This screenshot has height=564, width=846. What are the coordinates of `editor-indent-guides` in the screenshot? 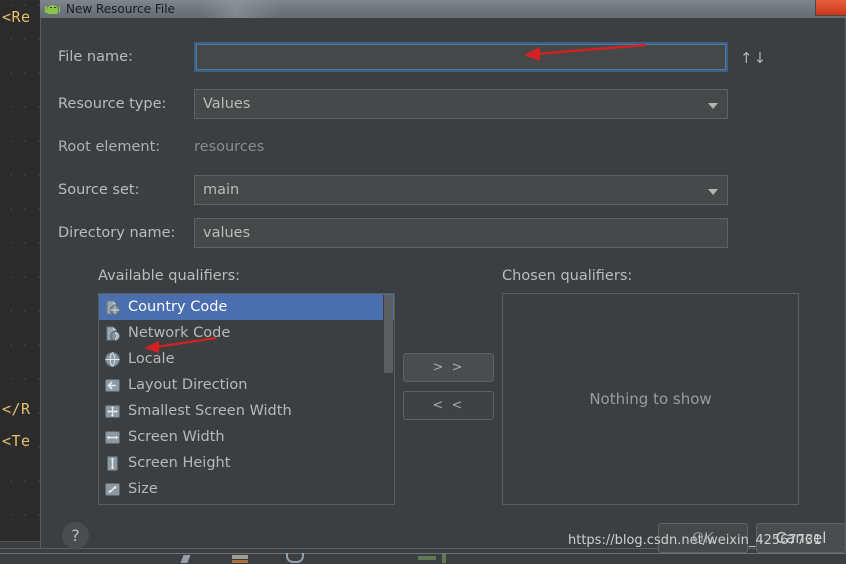 It's located at (20, 282).